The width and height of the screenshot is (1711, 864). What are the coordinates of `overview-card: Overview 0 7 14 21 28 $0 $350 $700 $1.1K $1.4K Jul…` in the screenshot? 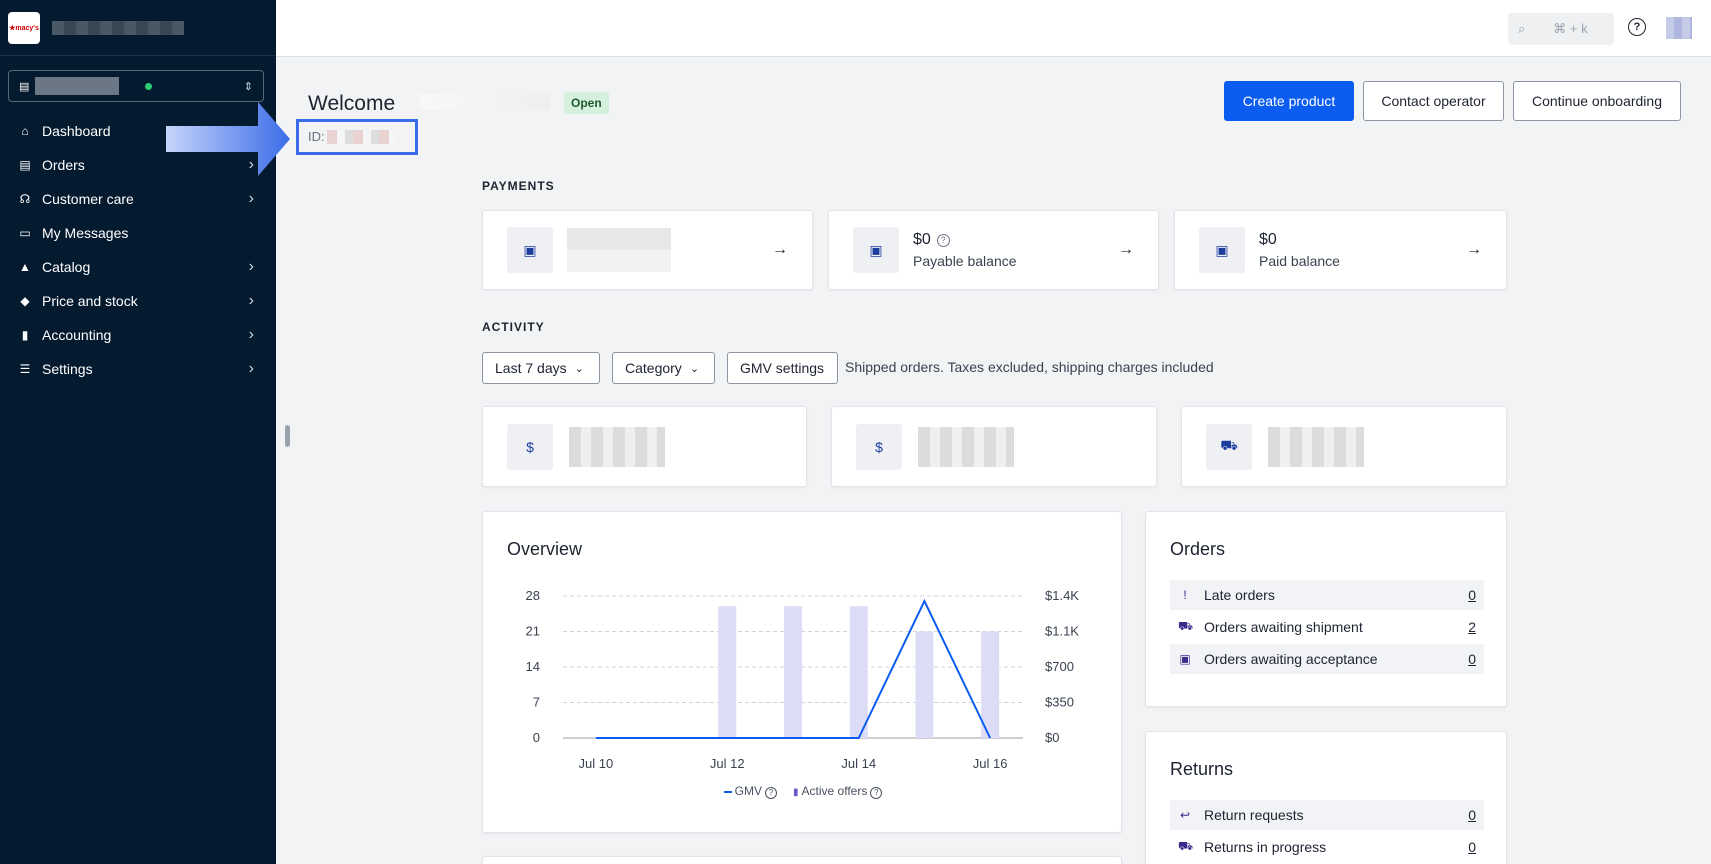 It's located at (802, 672).